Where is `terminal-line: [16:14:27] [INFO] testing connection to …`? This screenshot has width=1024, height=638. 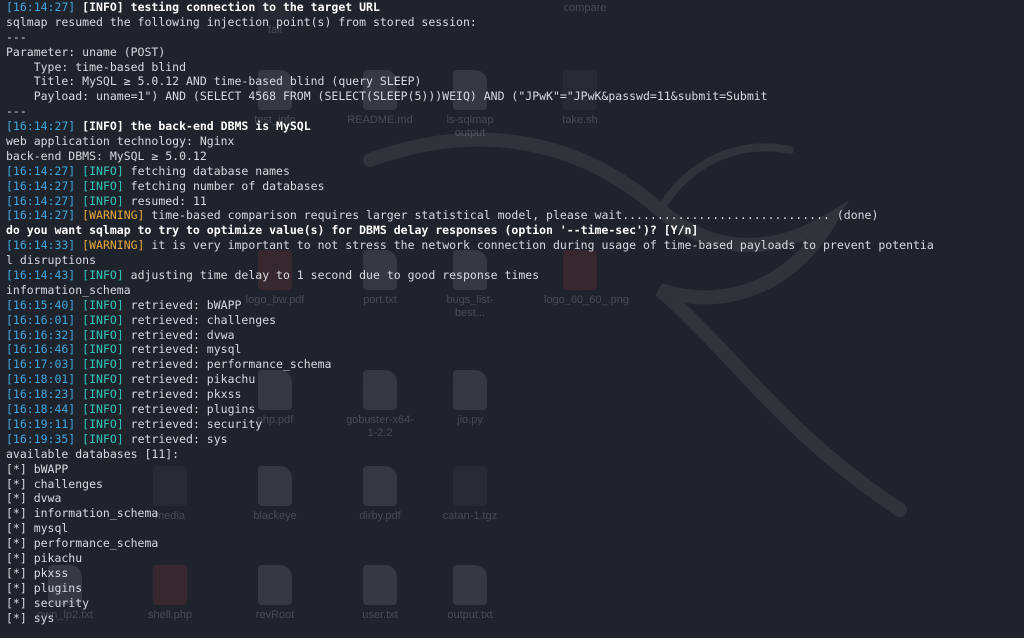 terminal-line: [16:14:27] [INFO] testing connection to … is located at coordinates (515, 7).